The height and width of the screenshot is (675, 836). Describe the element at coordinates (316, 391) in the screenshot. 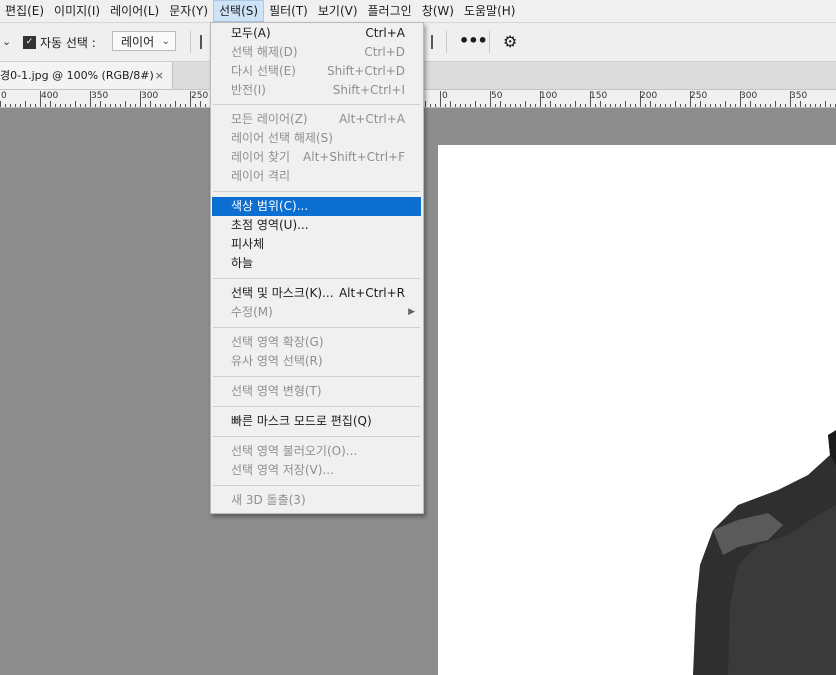

I see `menu-item-transform-selection: 선택 영역 변형(T)` at that location.